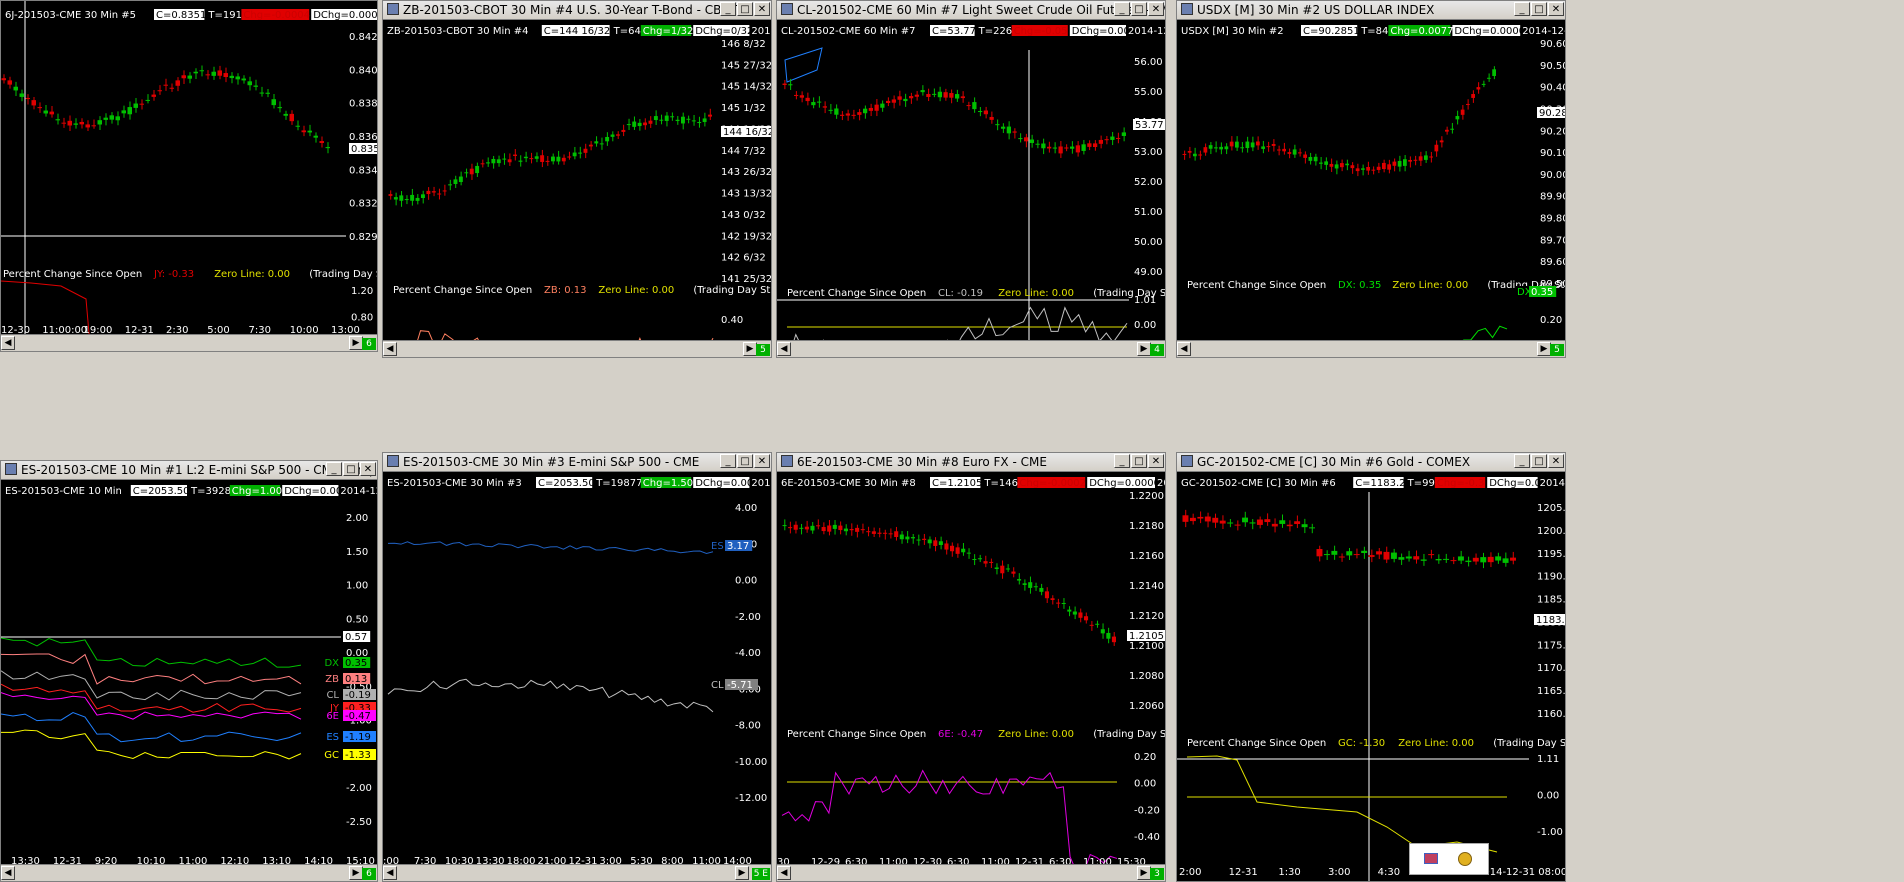 The image size is (1904, 882). What do you see at coordinates (1371, 10) in the screenshot?
I see `window-titlebar: USDX [M] 30 Min #2 US DOLLAR INDEX _ □ ✕` at bounding box center [1371, 10].